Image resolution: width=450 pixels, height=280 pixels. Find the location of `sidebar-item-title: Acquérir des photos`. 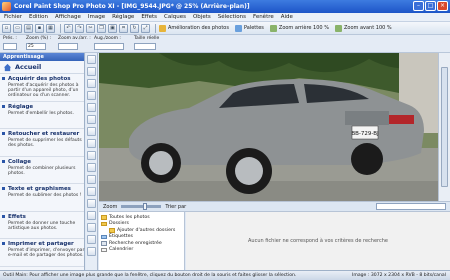

sidebar-item-title: Acquérir des photos is located at coordinates (39, 79).